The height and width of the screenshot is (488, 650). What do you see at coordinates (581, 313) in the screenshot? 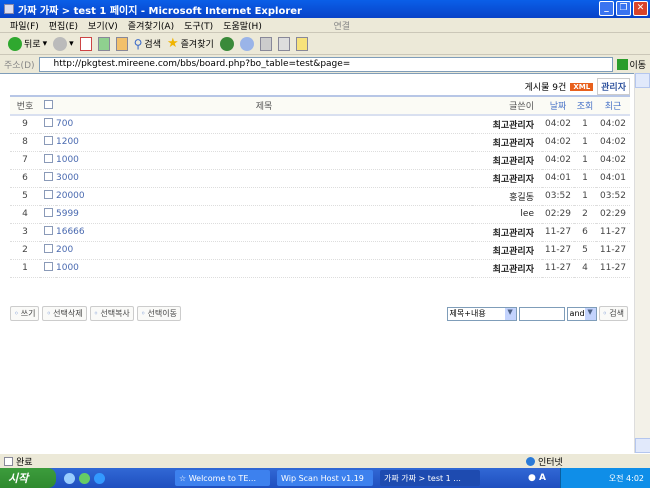
I see `search-operator-select: and ▼` at bounding box center [581, 313].